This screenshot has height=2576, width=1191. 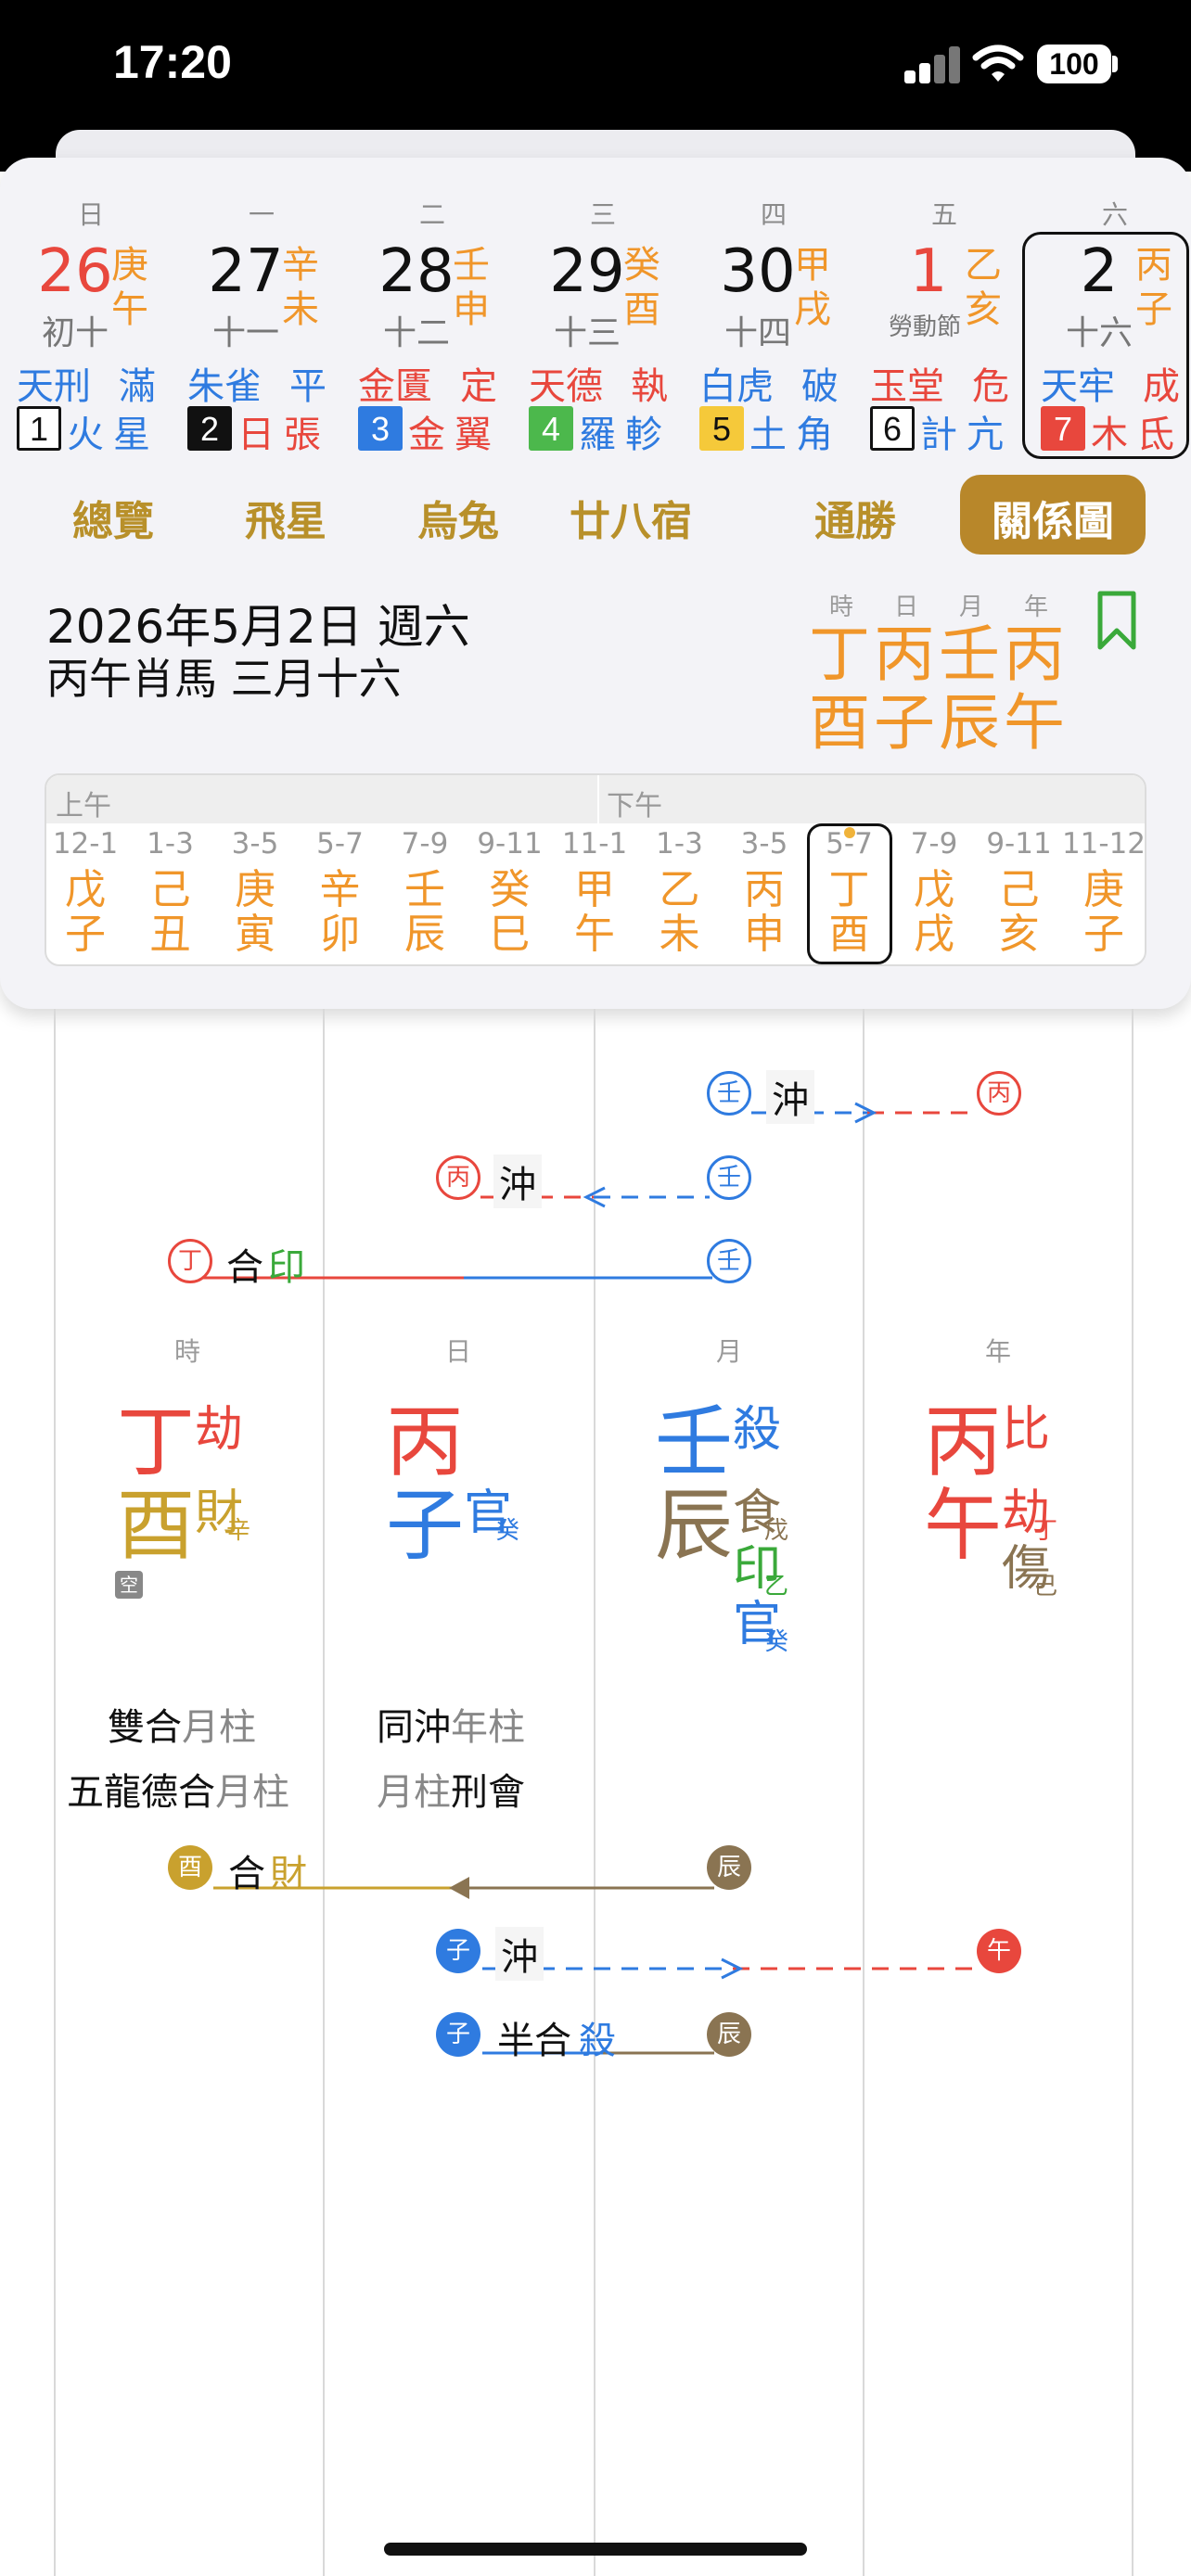 I want to click on hour-stem-god: 劫, so click(x=219, y=1430).